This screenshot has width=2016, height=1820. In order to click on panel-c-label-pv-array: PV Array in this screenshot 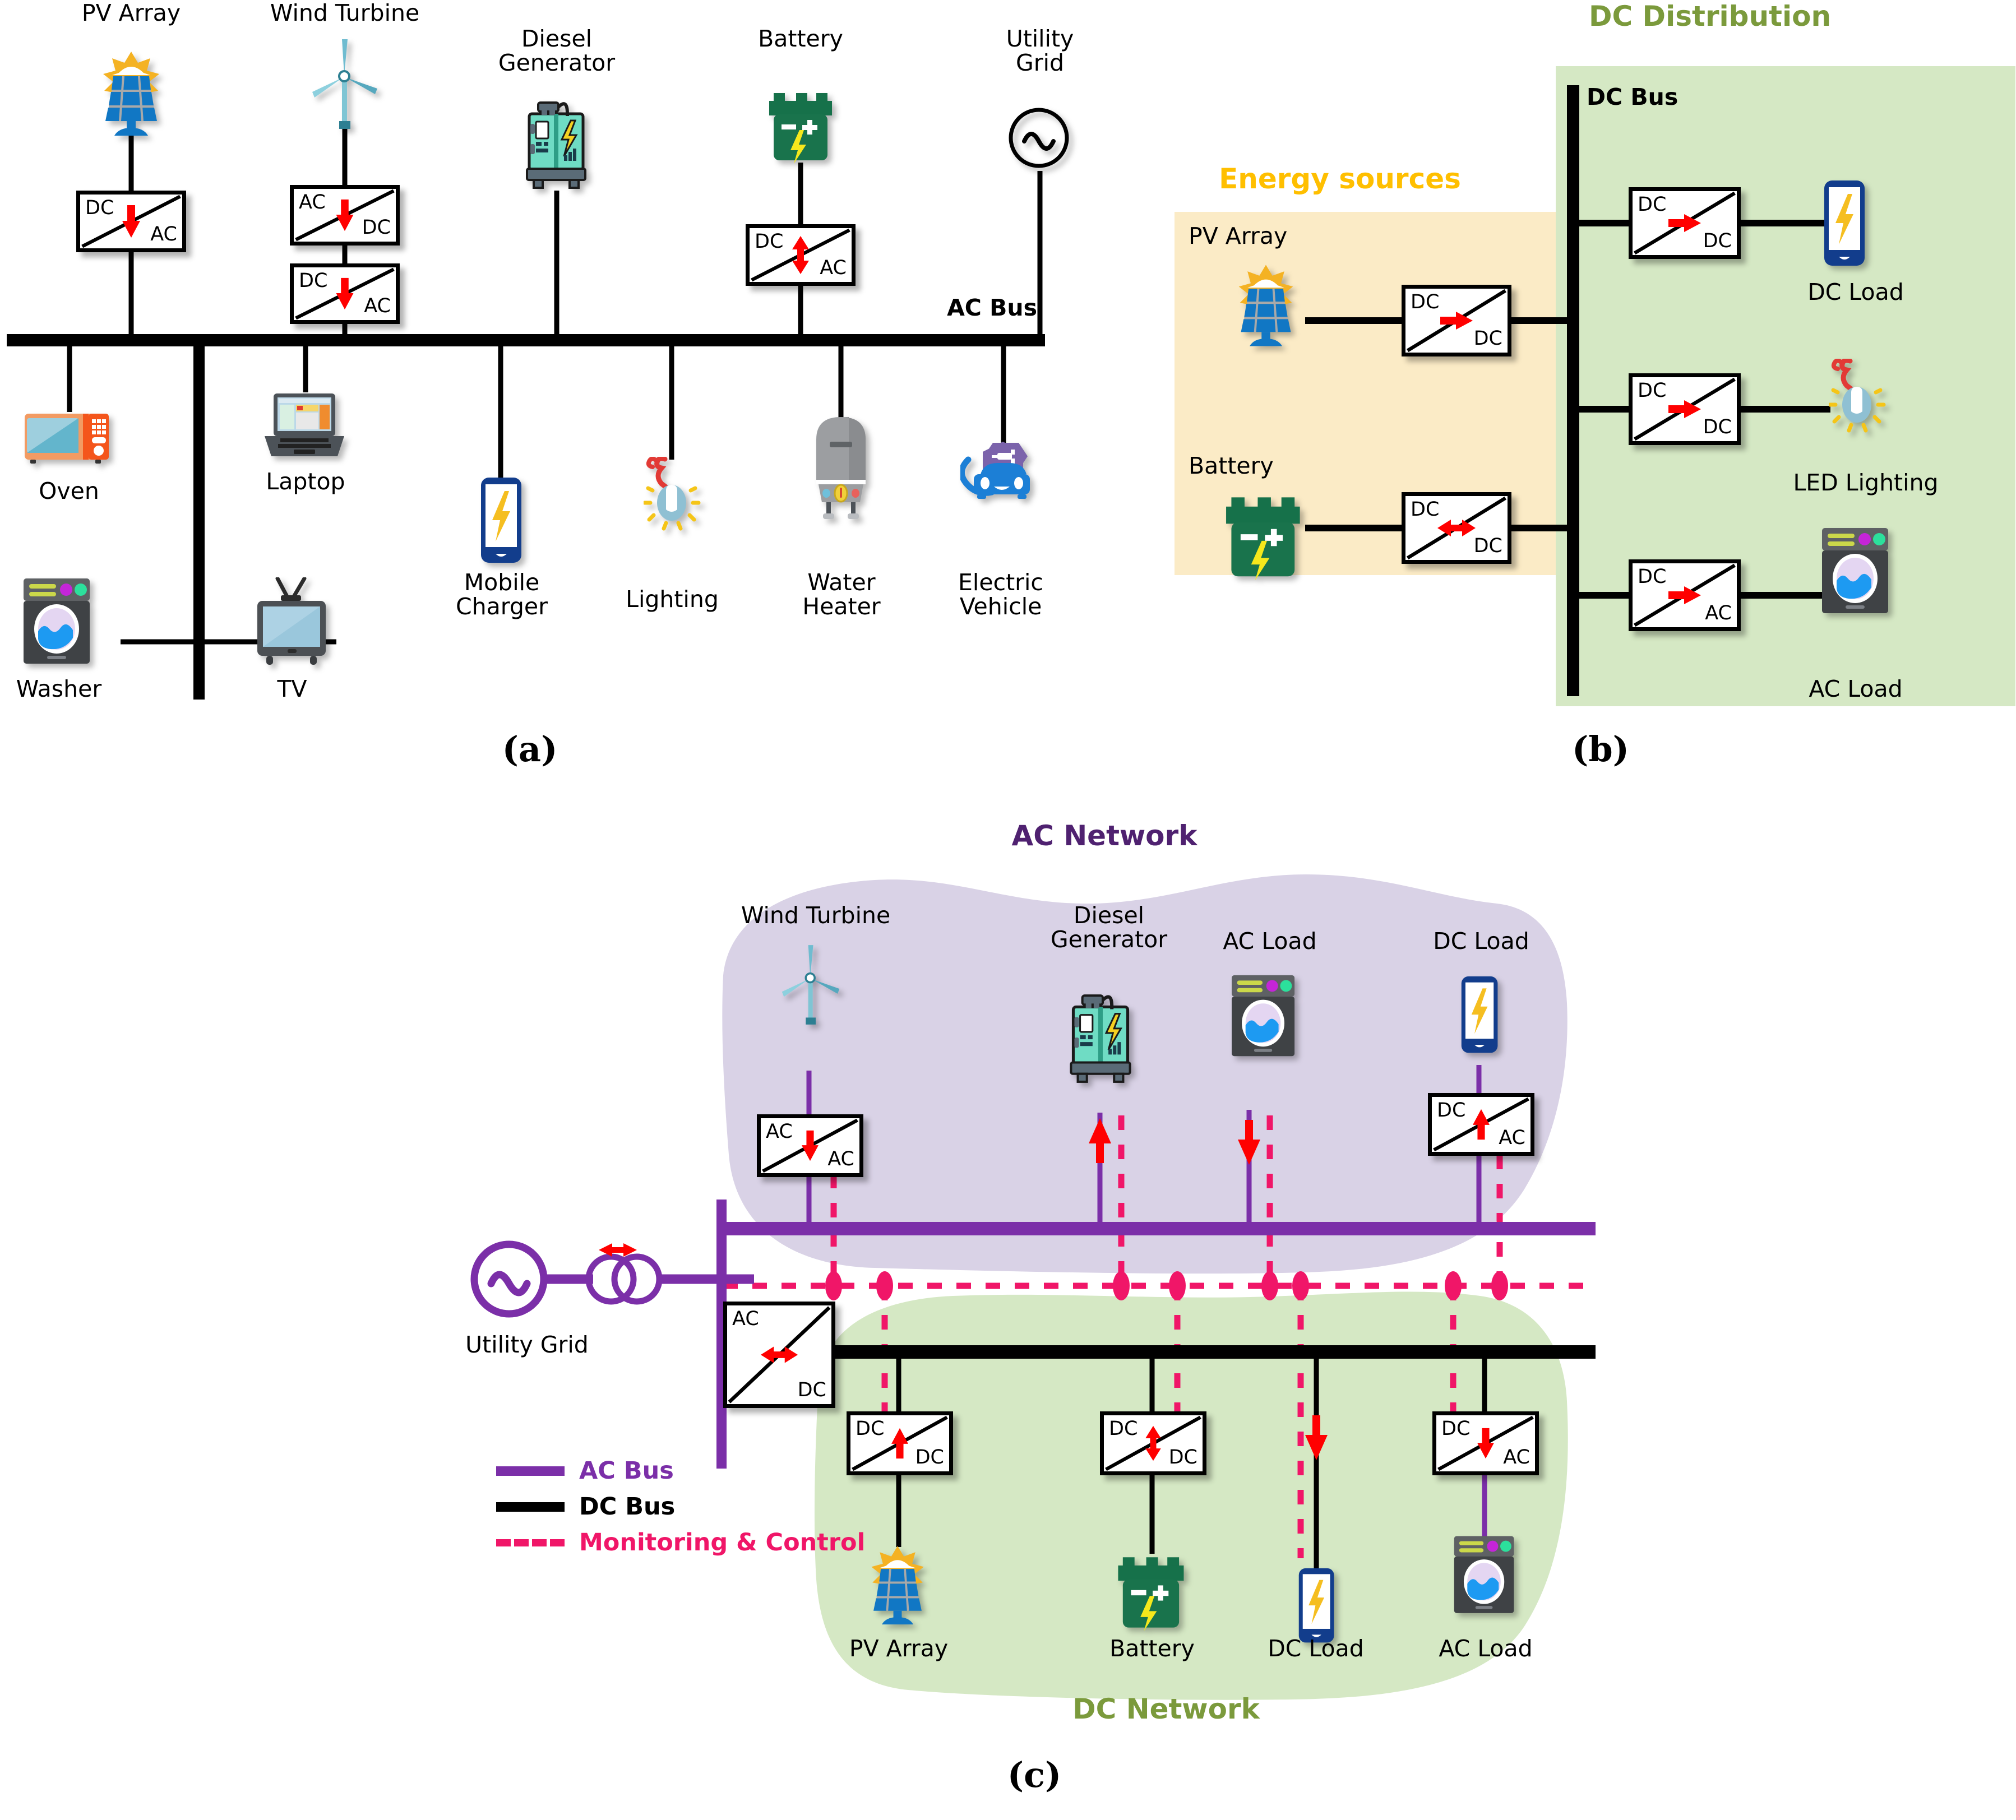, I will do `click(899, 1648)`.